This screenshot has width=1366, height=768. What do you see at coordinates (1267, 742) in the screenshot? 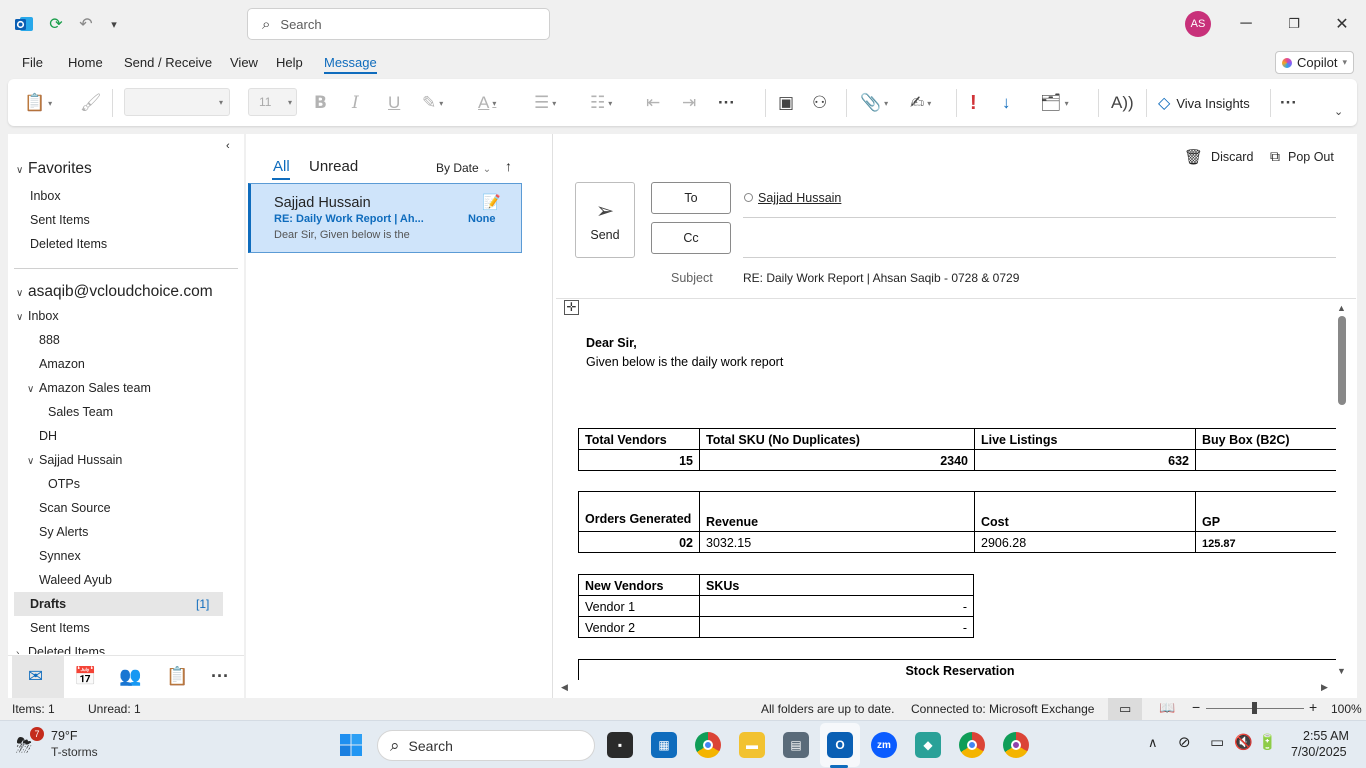
I see `battery-icon: 🔋` at bounding box center [1267, 742].